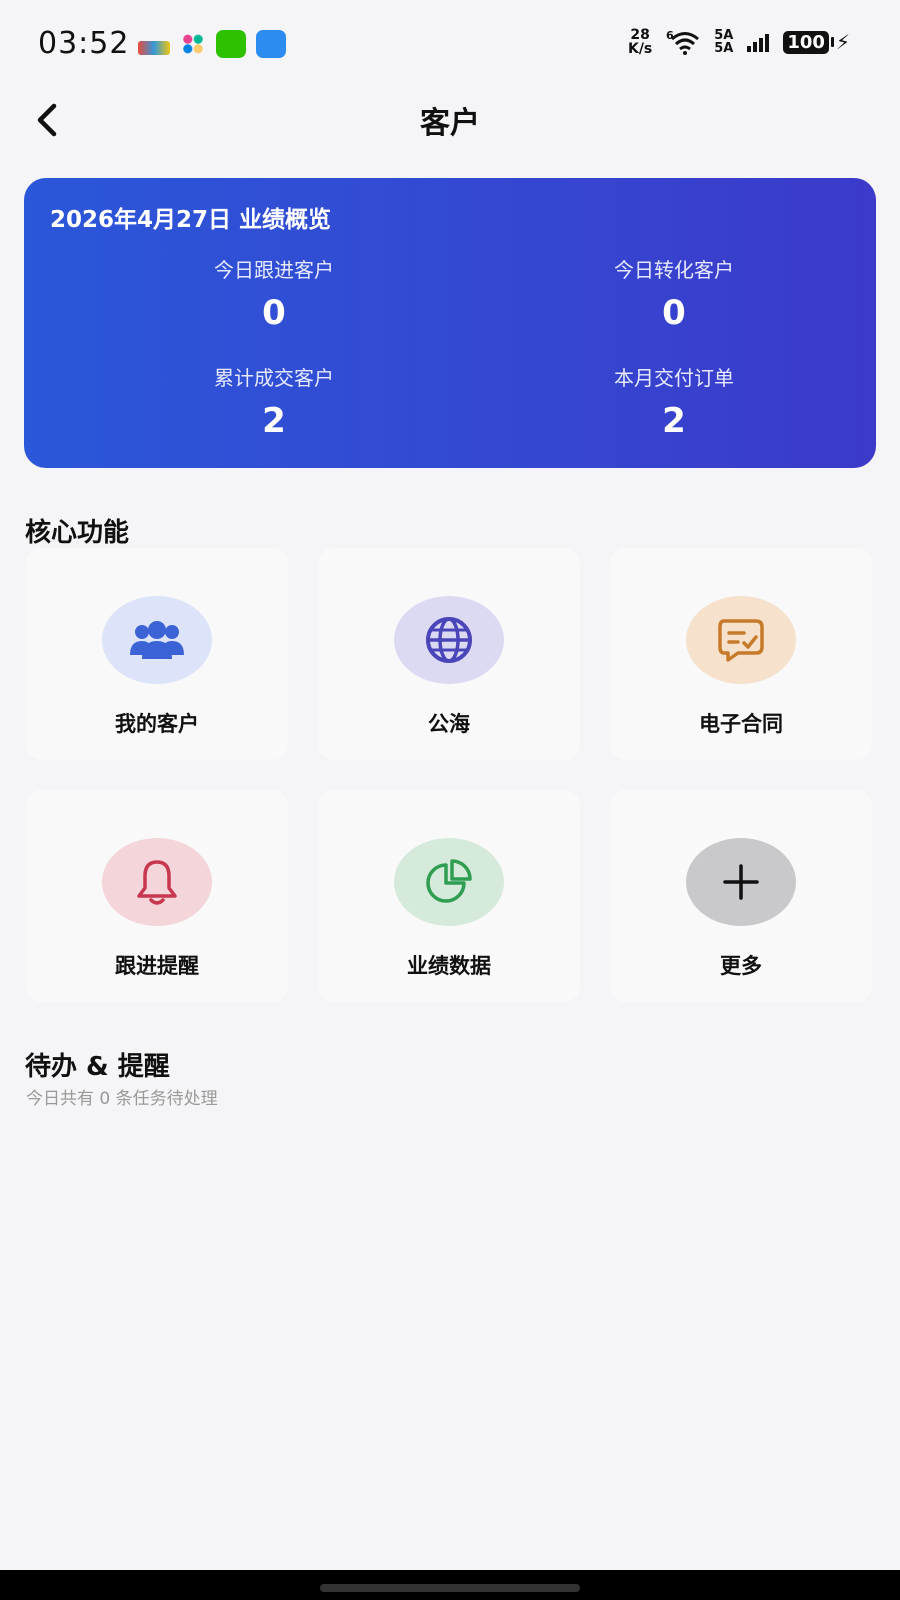 The width and height of the screenshot is (900, 1600). I want to click on charging-icon: ⚡, so click(842, 42).